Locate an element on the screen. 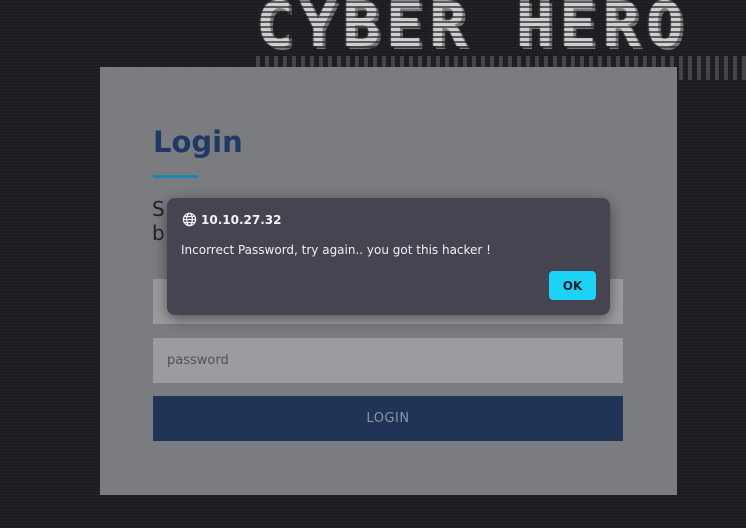 This screenshot has width=746, height=528. banner-text: CYBER HERO is located at coordinates (473, 30).